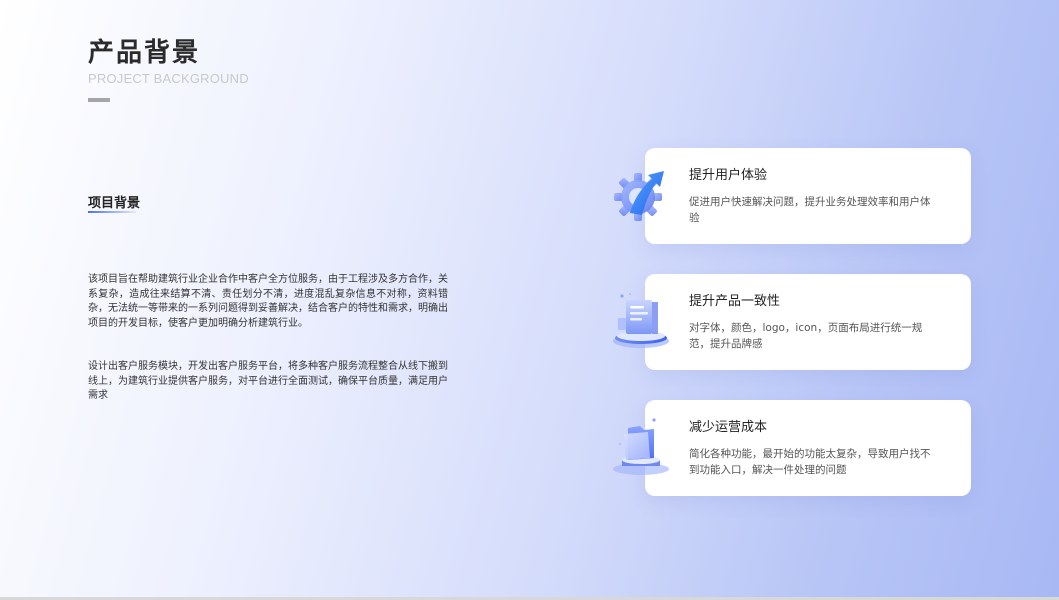 The height and width of the screenshot is (600, 1059). Describe the element at coordinates (806, 336) in the screenshot. I see `card-description: 对字体，颜色，logo，icon，页面布局进行统一规范，提升品牌感` at that location.